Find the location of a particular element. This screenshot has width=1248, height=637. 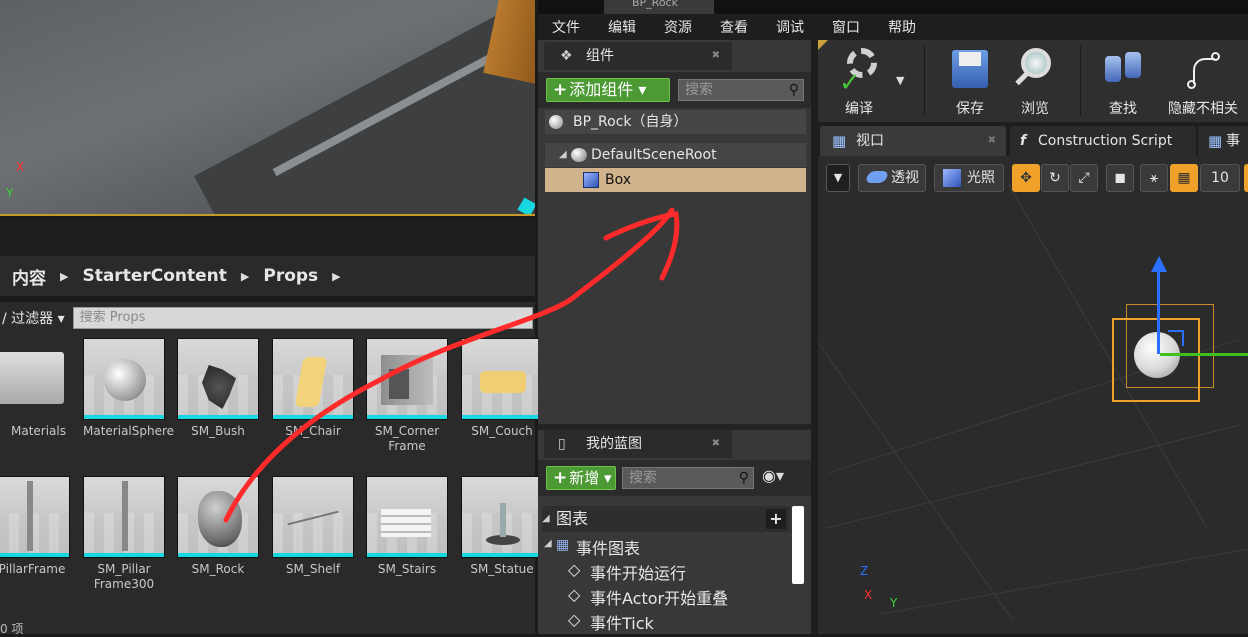

level-viewport: X Y is located at coordinates (267, 108).